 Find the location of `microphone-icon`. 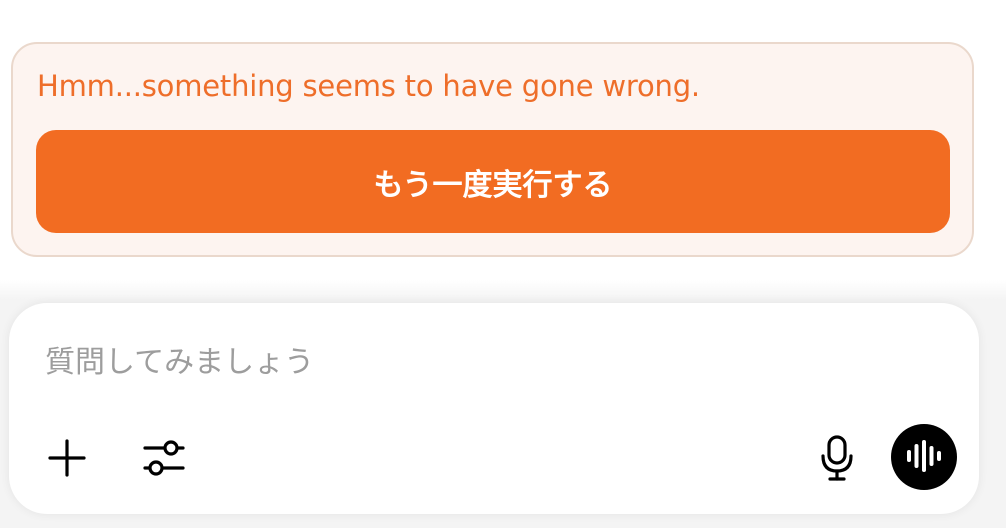

microphone-icon is located at coordinates (837, 459).